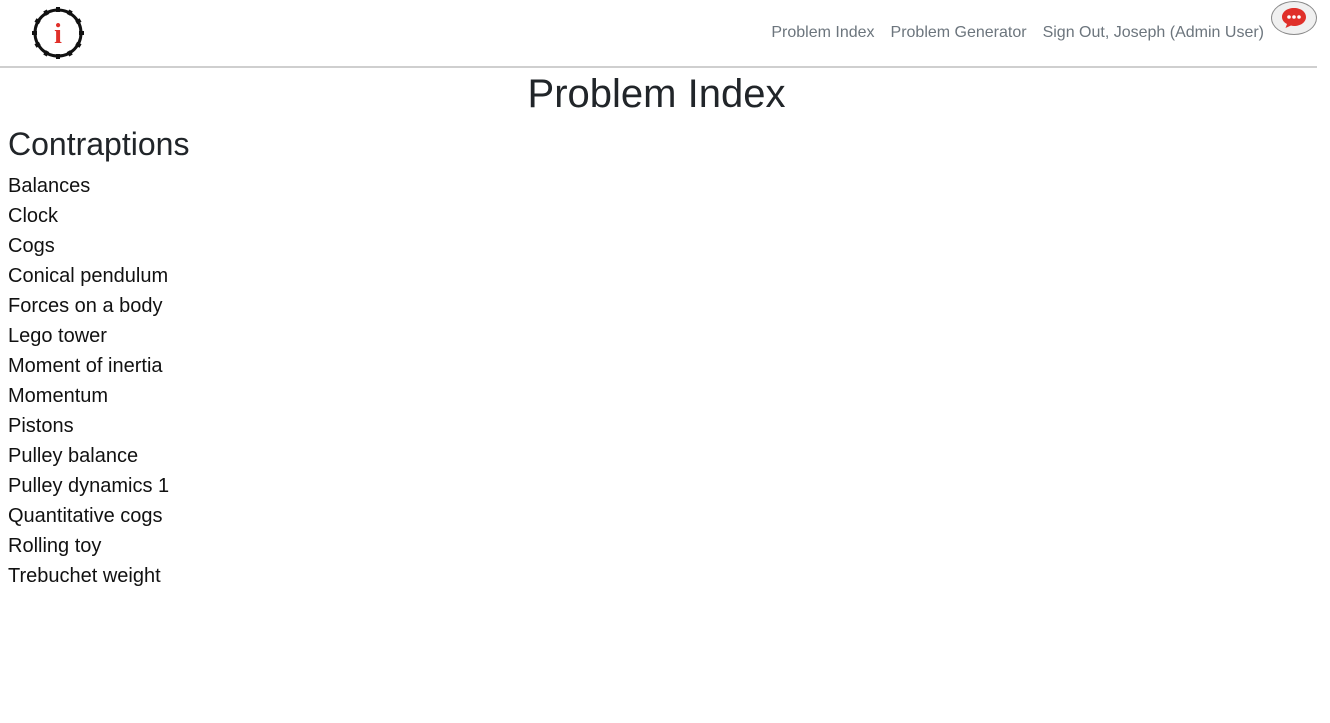 Image resolution: width=1330 pixels, height=723 pixels. I want to click on problem-link-lego-tower: Lego tower, so click(88, 336).